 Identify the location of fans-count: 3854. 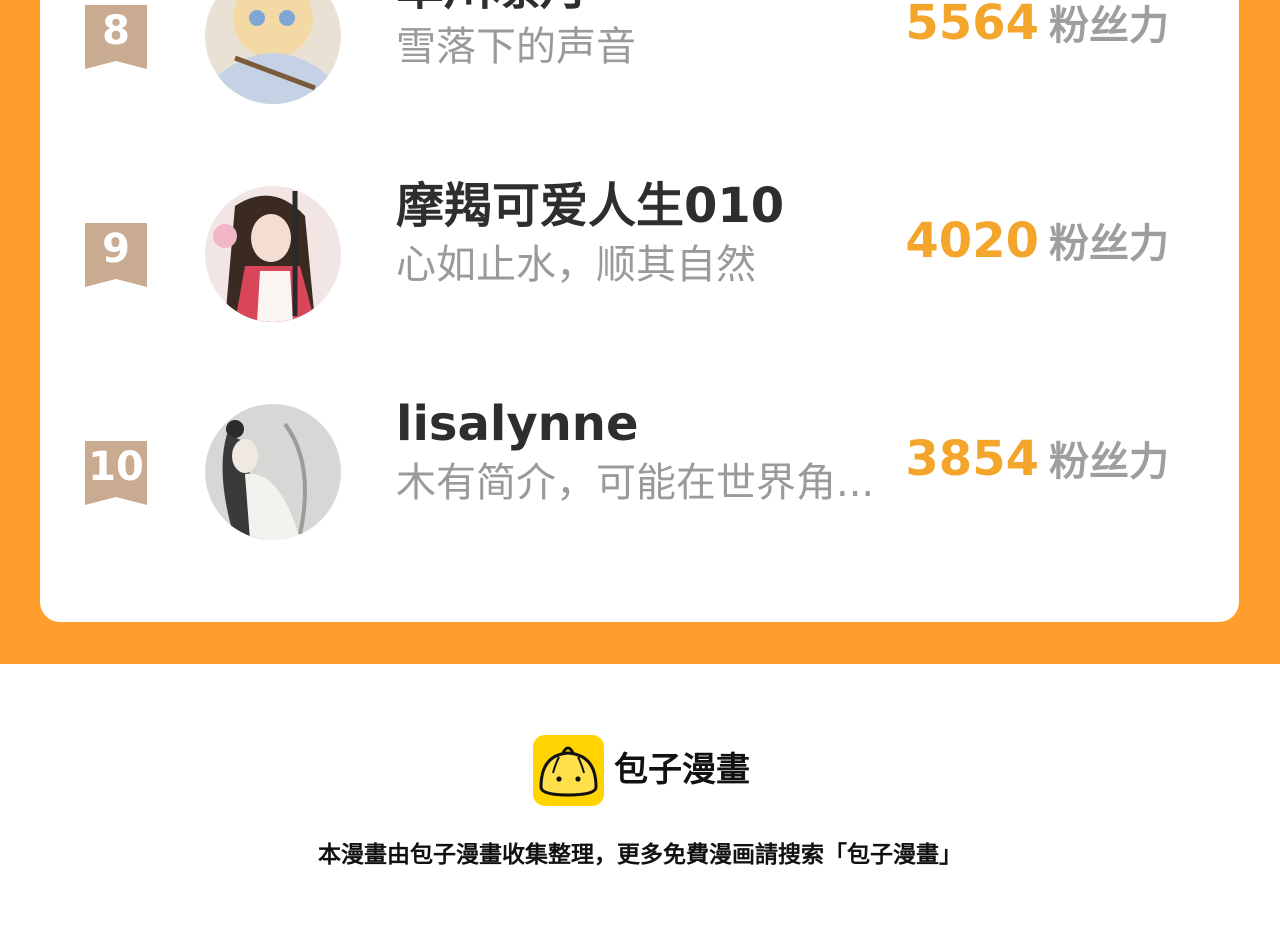
(972, 459).